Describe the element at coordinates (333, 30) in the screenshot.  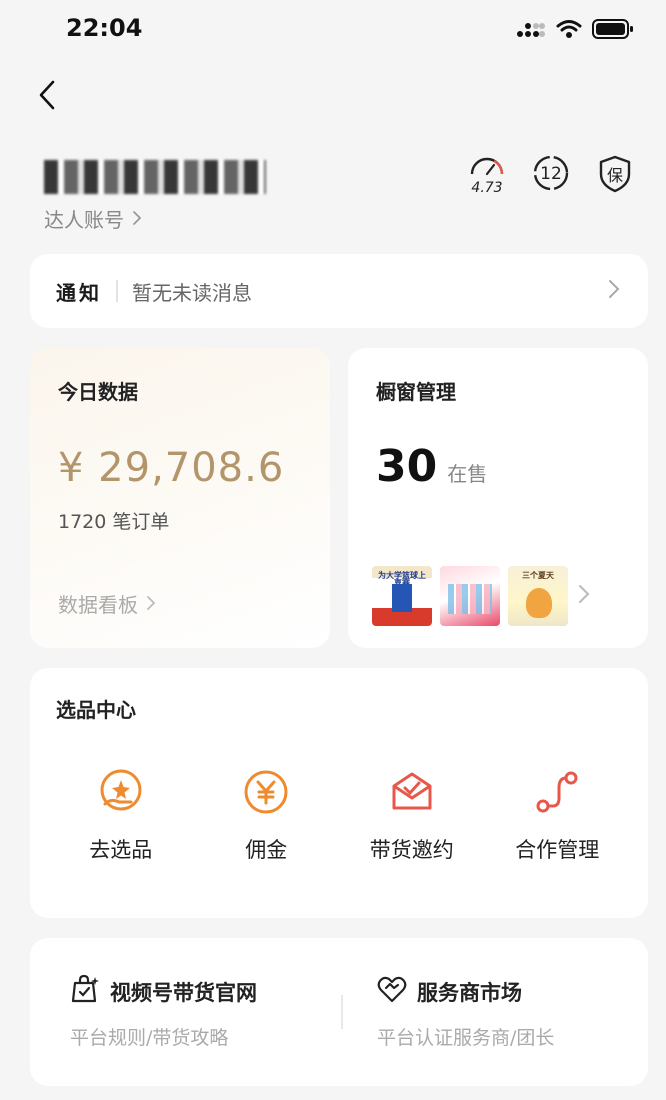
I see `status-bar: 22:04` at that location.